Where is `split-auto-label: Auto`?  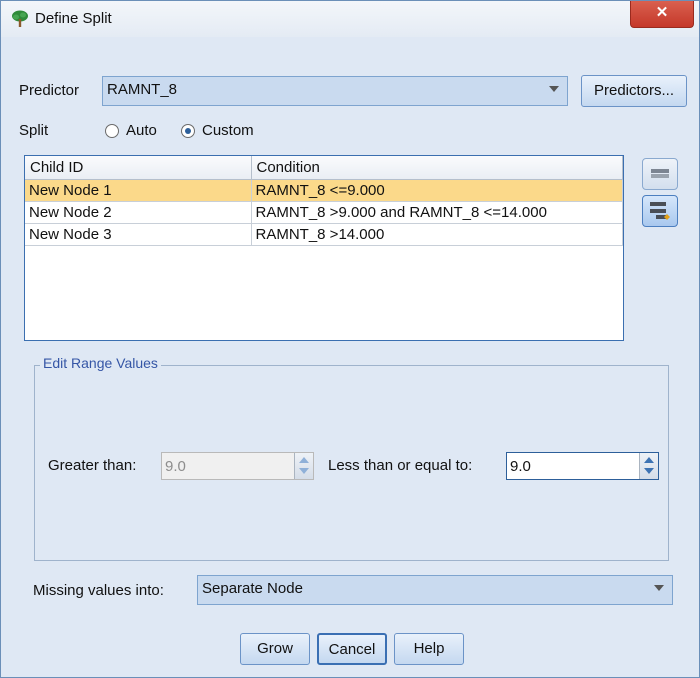
split-auto-label: Auto is located at coordinates (141, 130).